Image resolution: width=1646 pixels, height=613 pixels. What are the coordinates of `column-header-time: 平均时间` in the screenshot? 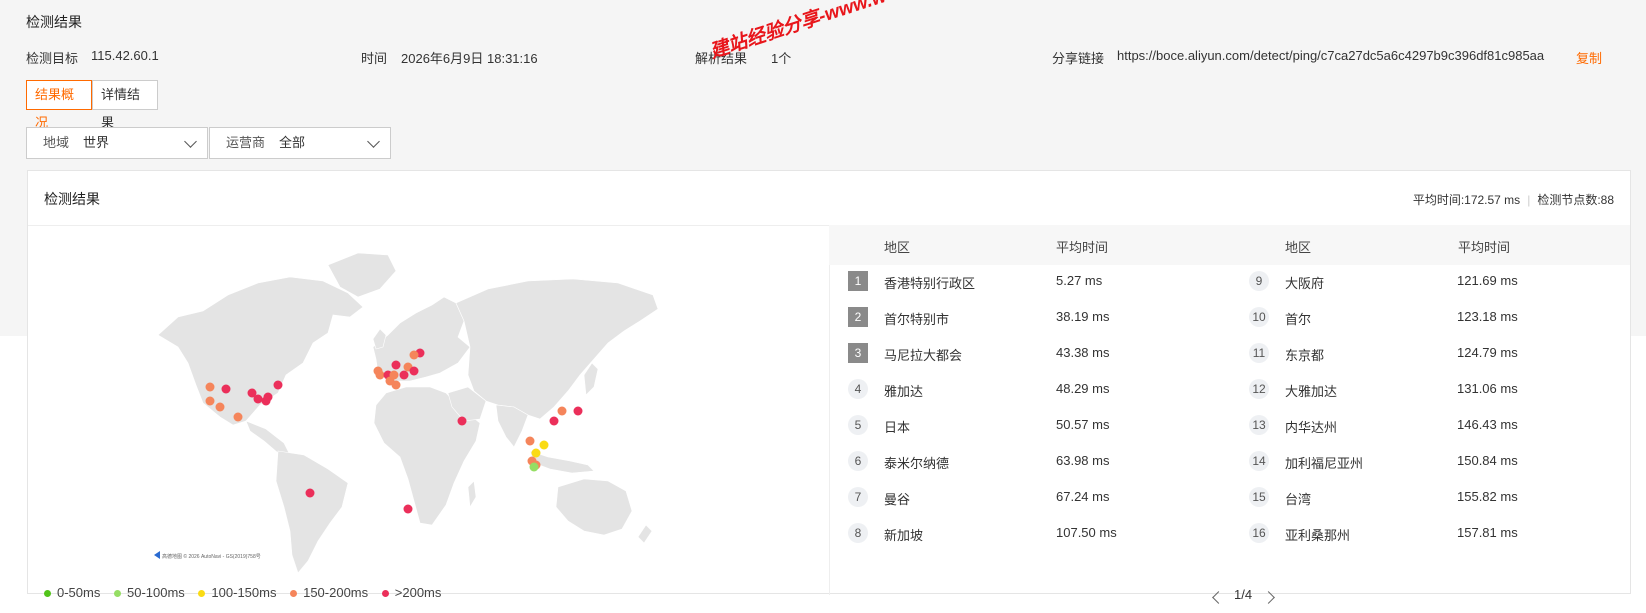 It's located at (1082, 247).